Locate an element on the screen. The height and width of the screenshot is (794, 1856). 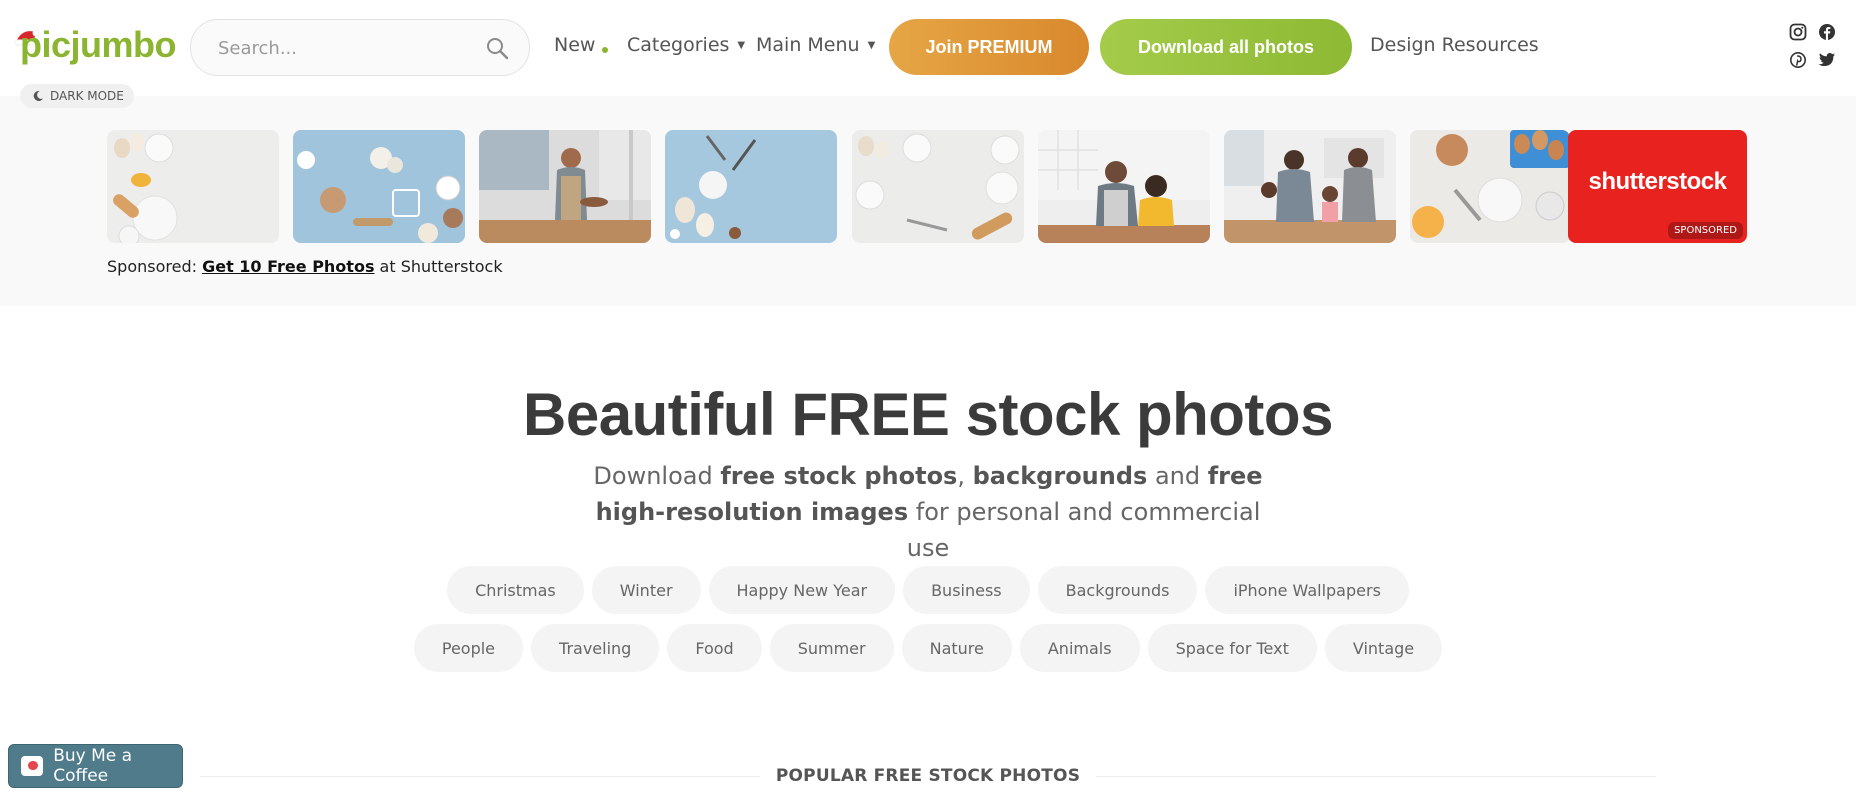
sponsored-prefix: Sponsored: is located at coordinates (155, 266).